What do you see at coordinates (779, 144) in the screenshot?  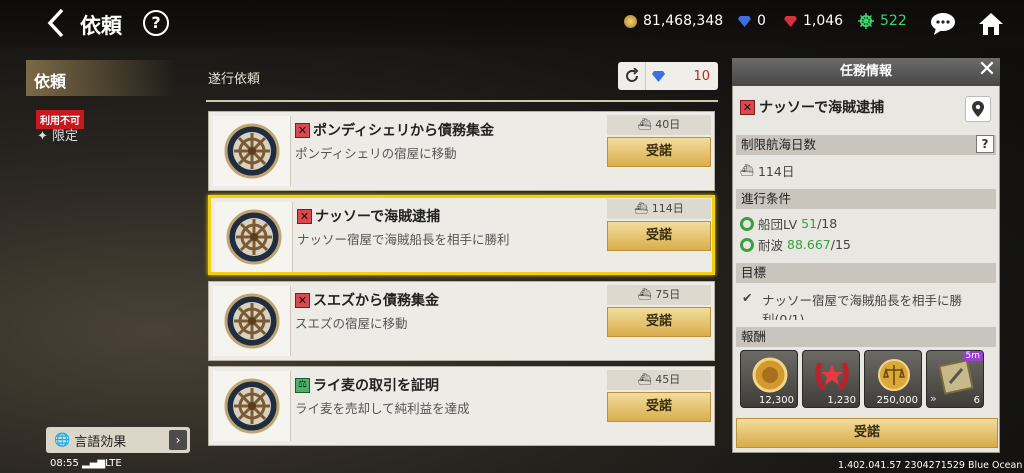 I see `limit-label: 制限航海日数` at bounding box center [779, 144].